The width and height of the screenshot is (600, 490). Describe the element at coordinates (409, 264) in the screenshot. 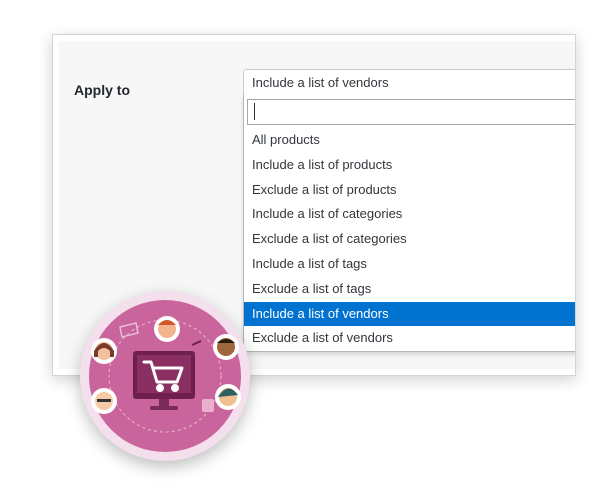

I see `option-include-tags: Include a list of tags` at that location.